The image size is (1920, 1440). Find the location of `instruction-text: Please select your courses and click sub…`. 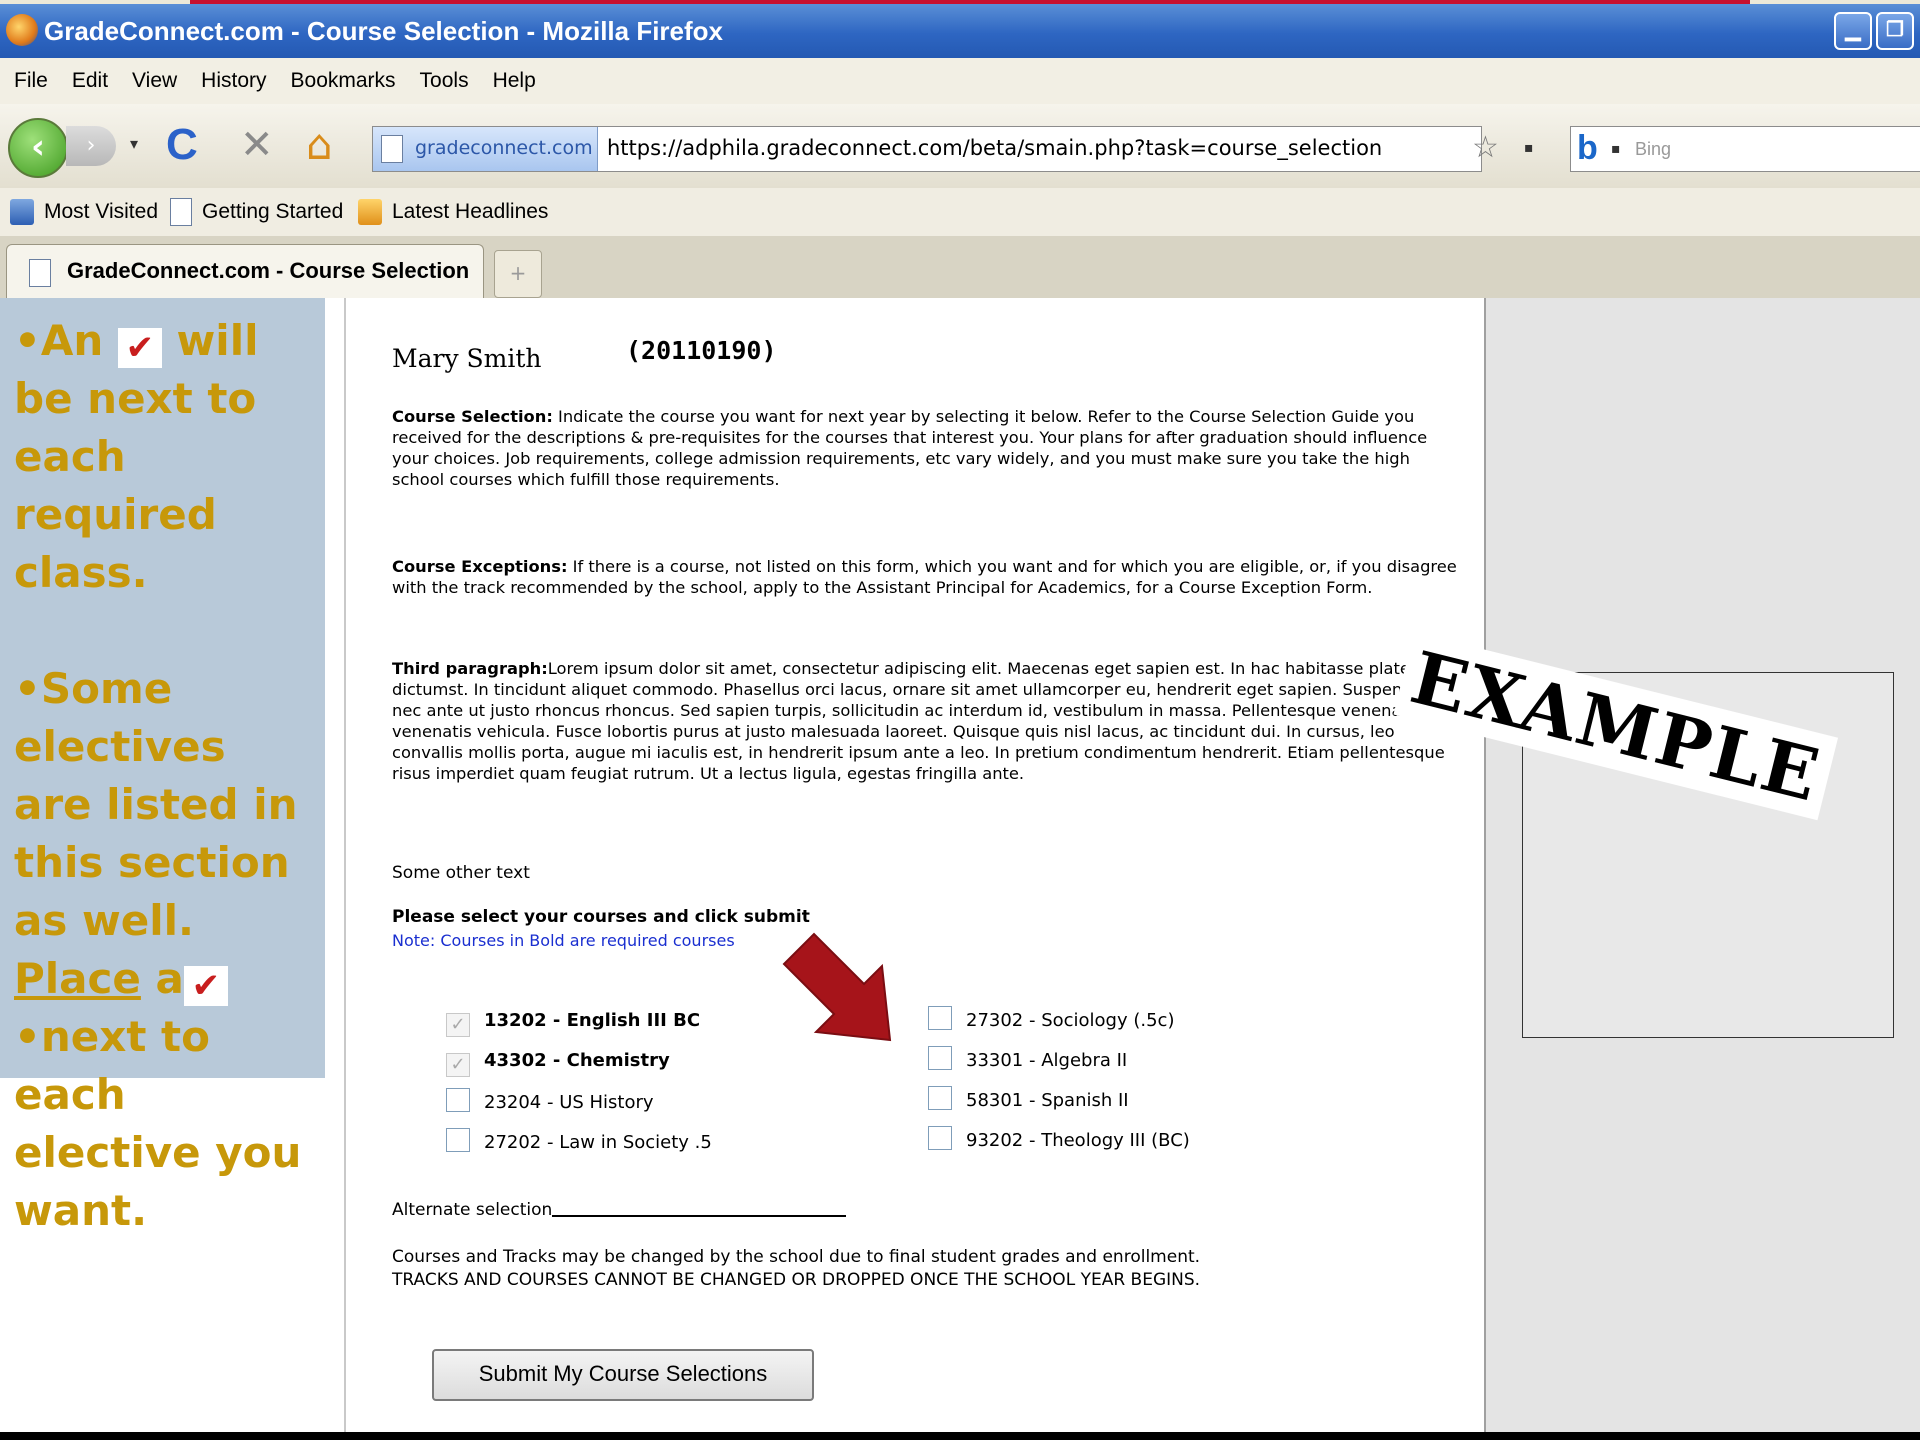

instruction-text: Please select your courses and click sub… is located at coordinates (601, 917).